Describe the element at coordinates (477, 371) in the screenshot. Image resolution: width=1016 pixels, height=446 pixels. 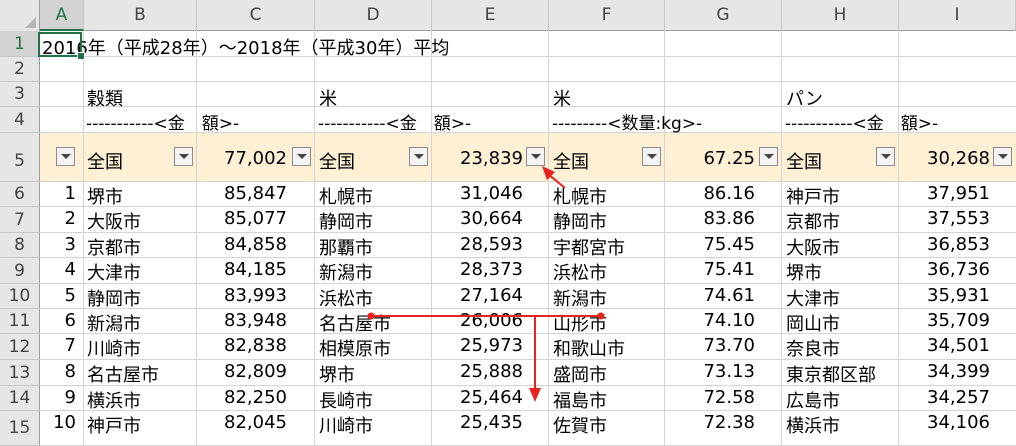
I see `value-cell: 25,888` at that location.